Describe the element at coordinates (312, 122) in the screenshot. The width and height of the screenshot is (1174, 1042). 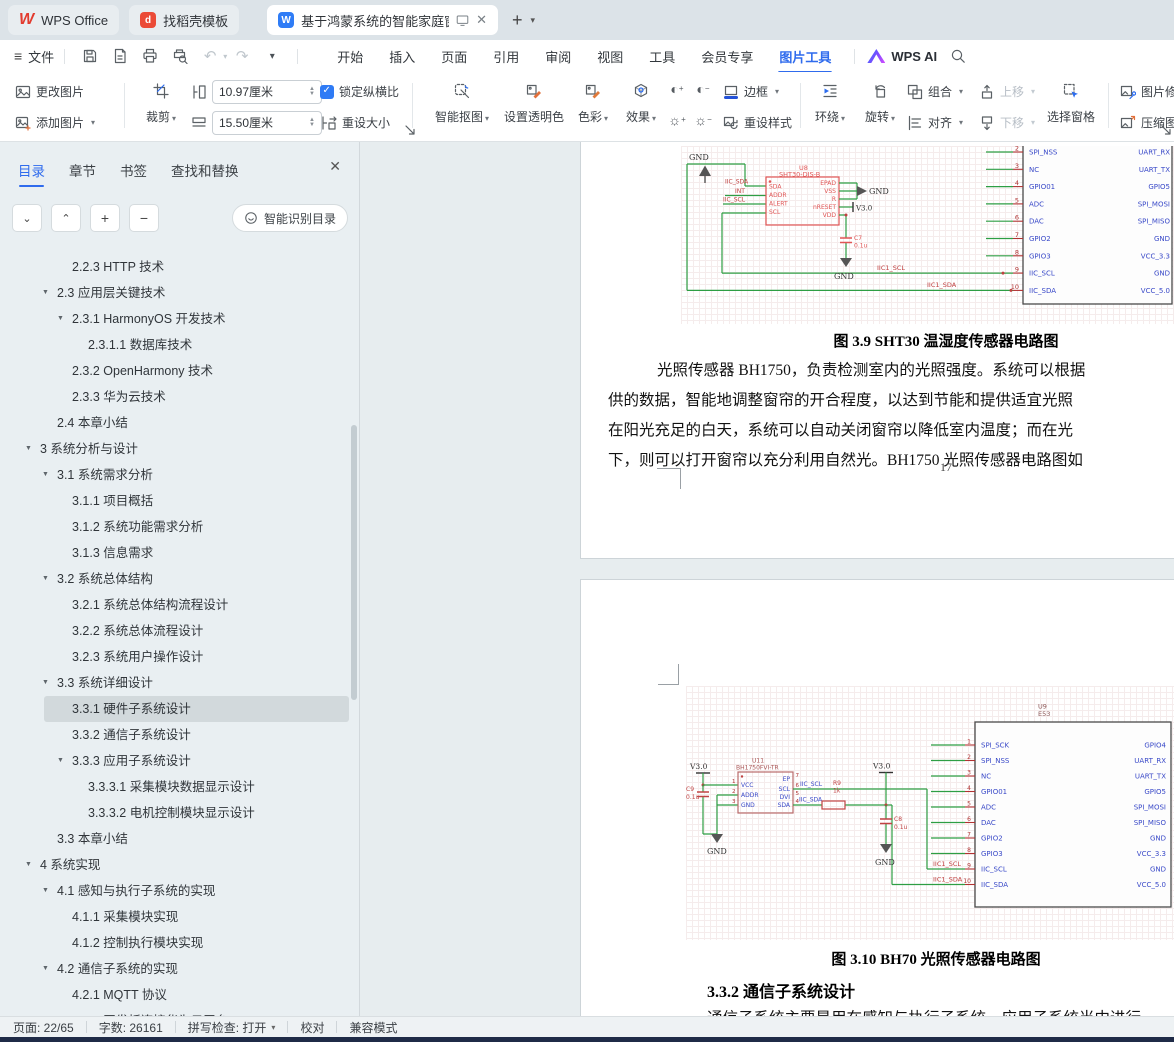
I see `width-stepper: ▲ ▼` at that location.